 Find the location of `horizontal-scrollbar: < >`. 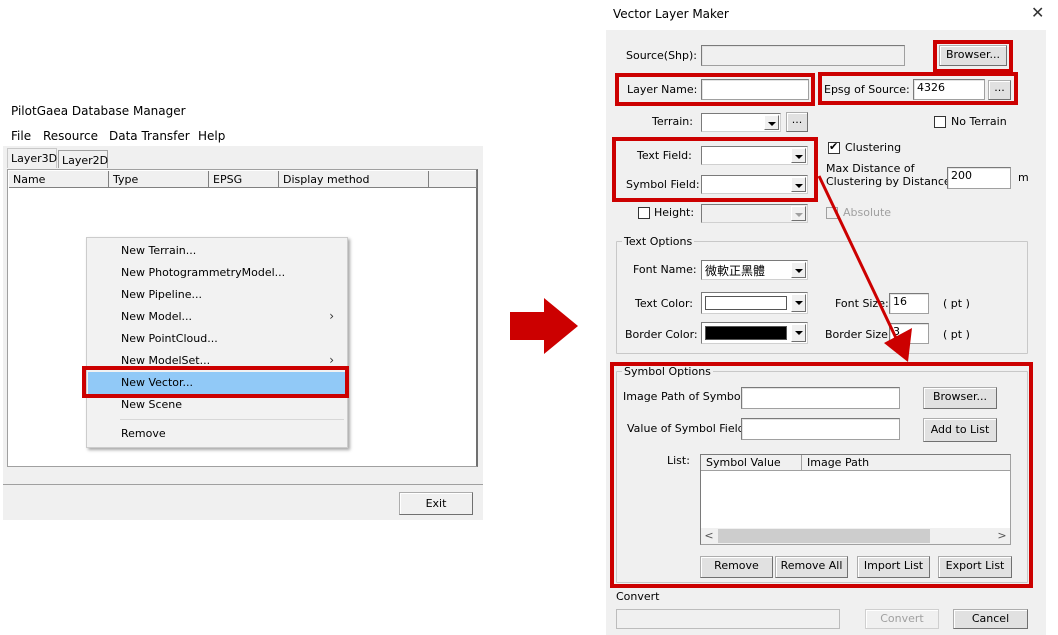

horizontal-scrollbar: < > is located at coordinates (855, 536).